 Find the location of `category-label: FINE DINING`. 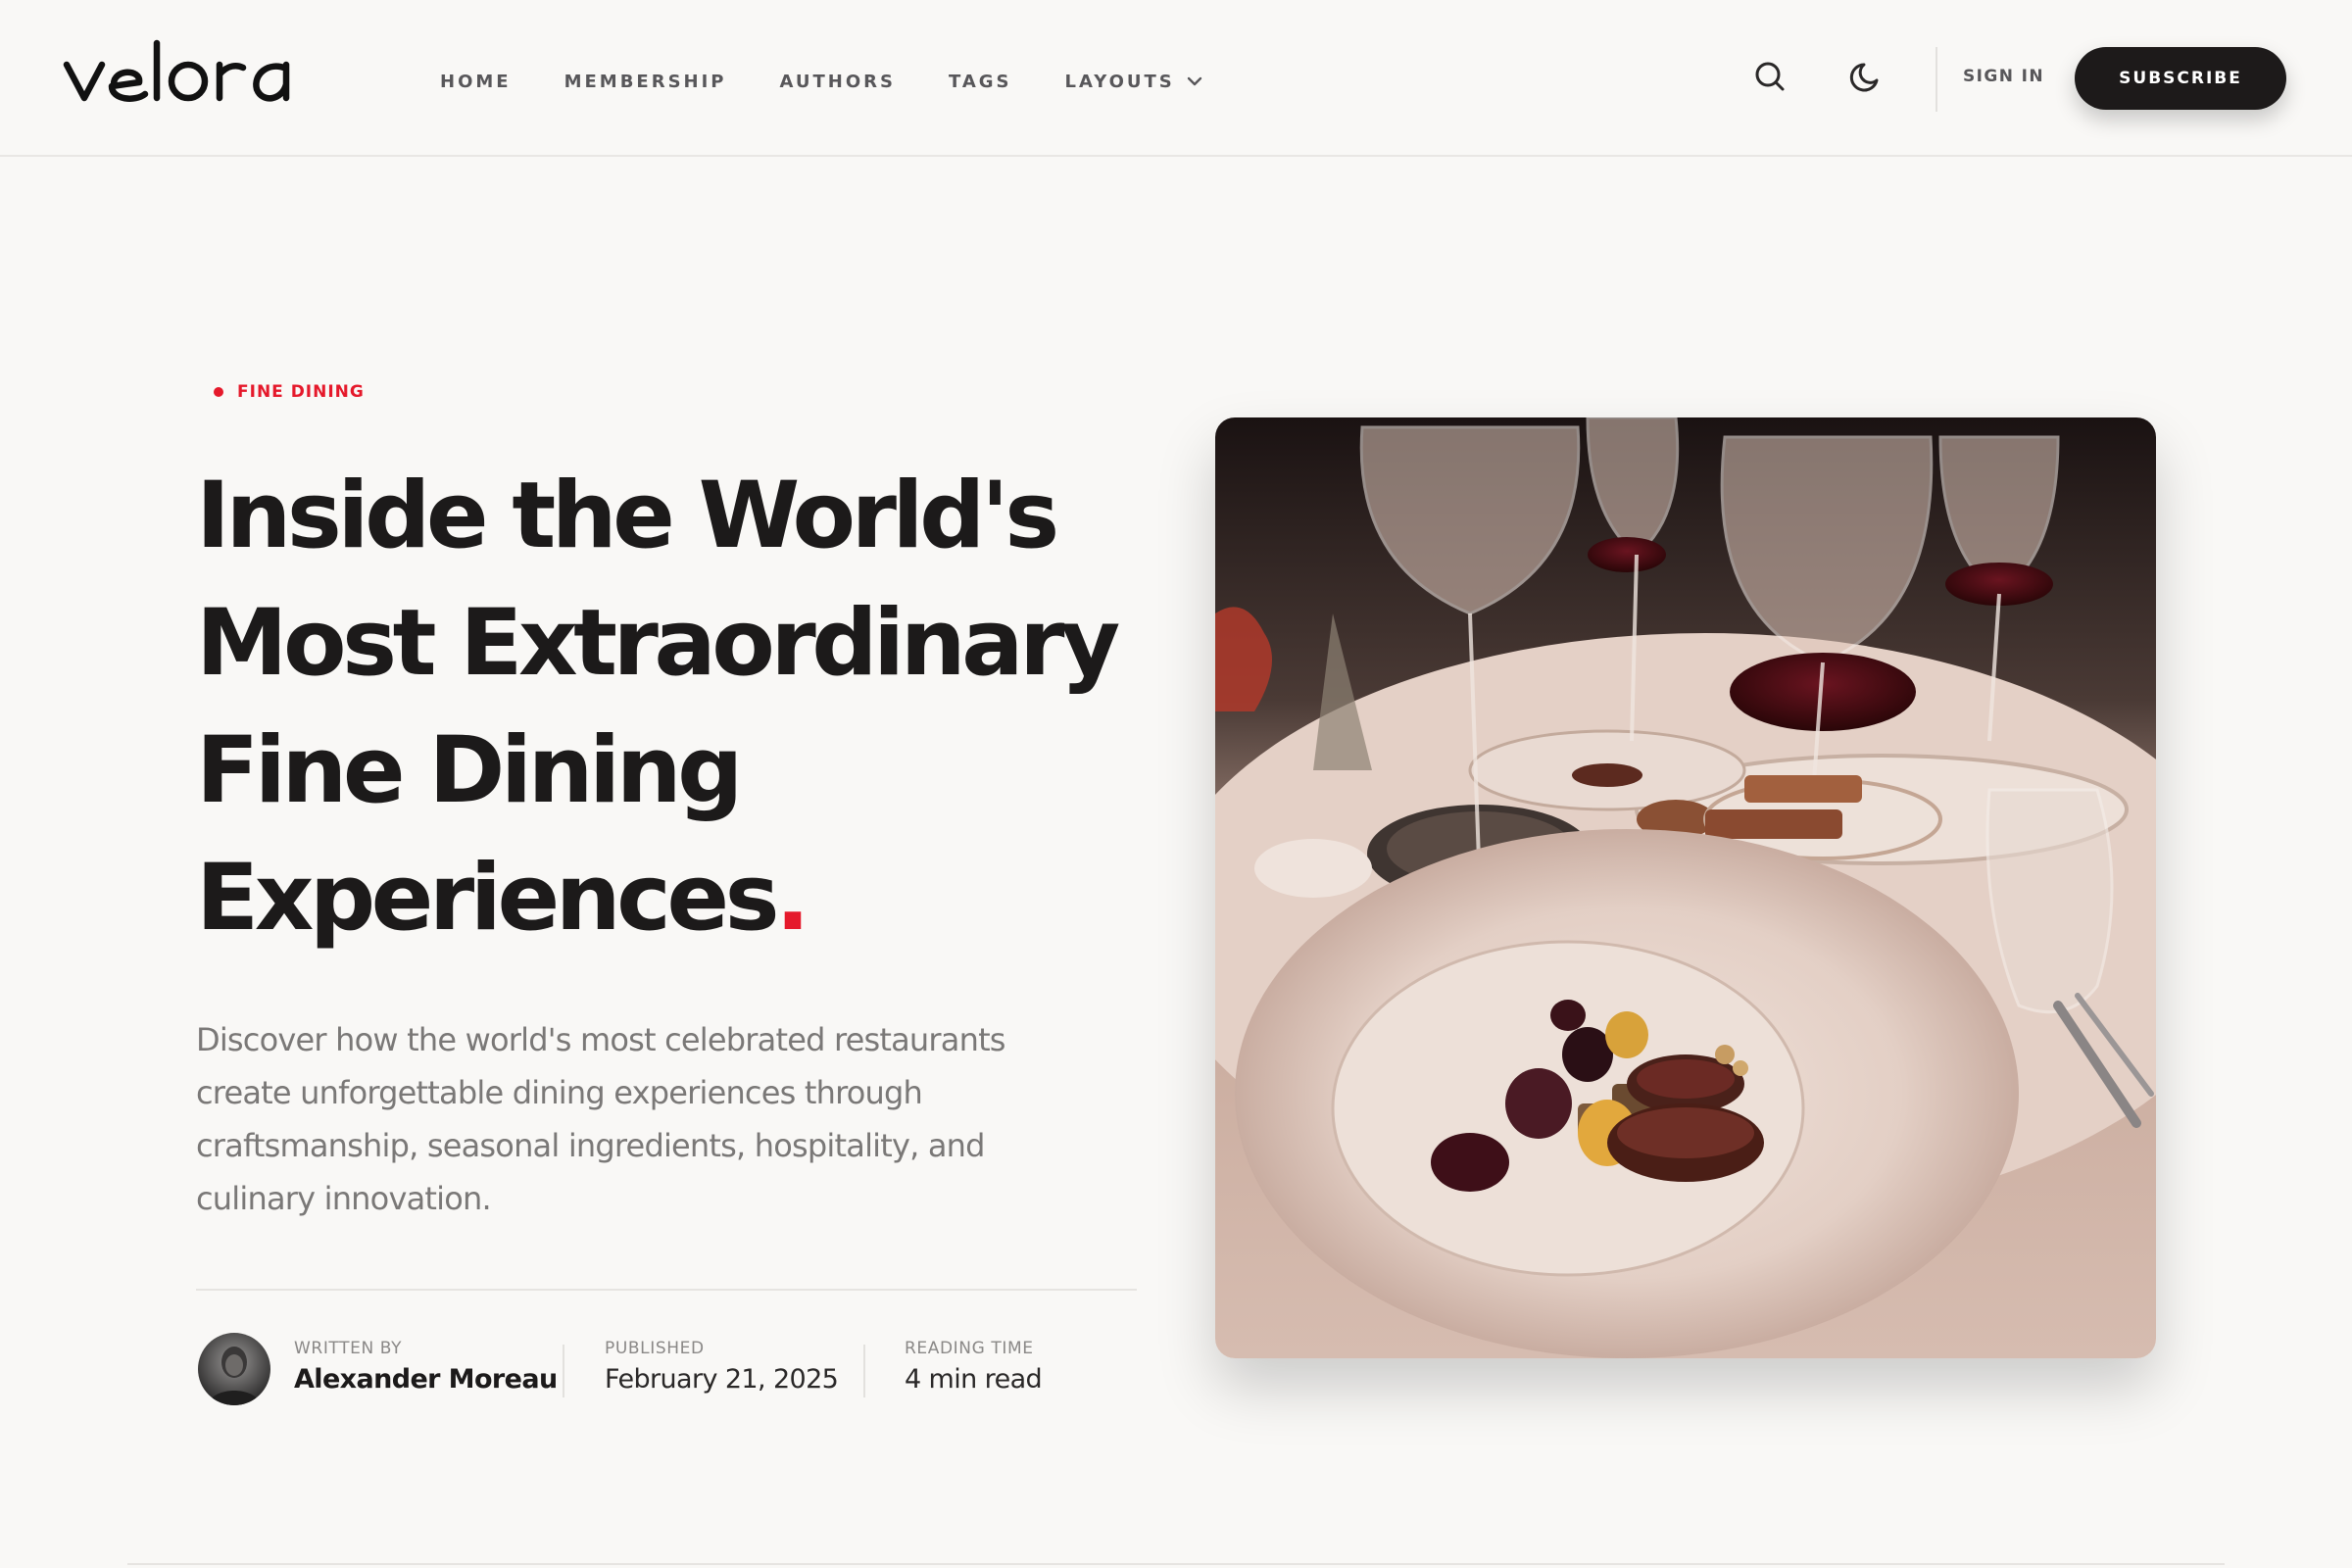

category-label: FINE DINING is located at coordinates (301, 392).